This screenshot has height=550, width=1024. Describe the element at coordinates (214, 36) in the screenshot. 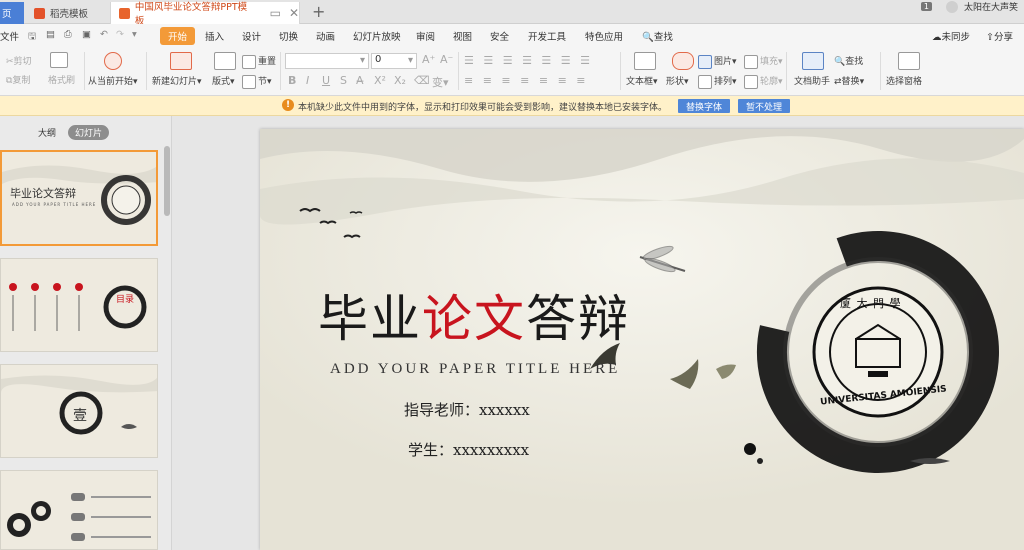

I see `menu-insert: 插入` at that location.